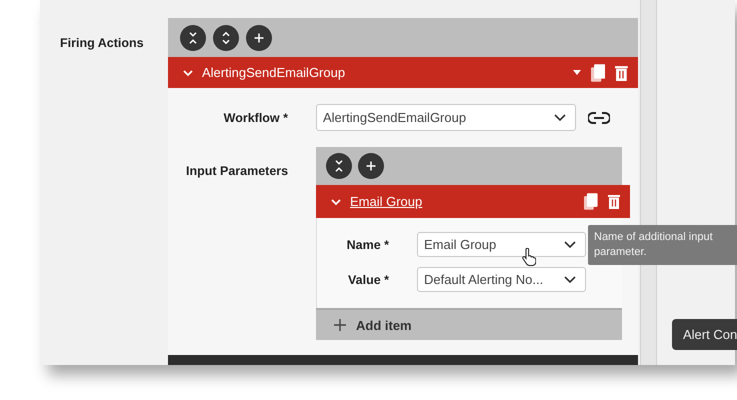 Image resolution: width=737 pixels, height=400 pixels. I want to click on parameter-header: Email Group, so click(473, 201).